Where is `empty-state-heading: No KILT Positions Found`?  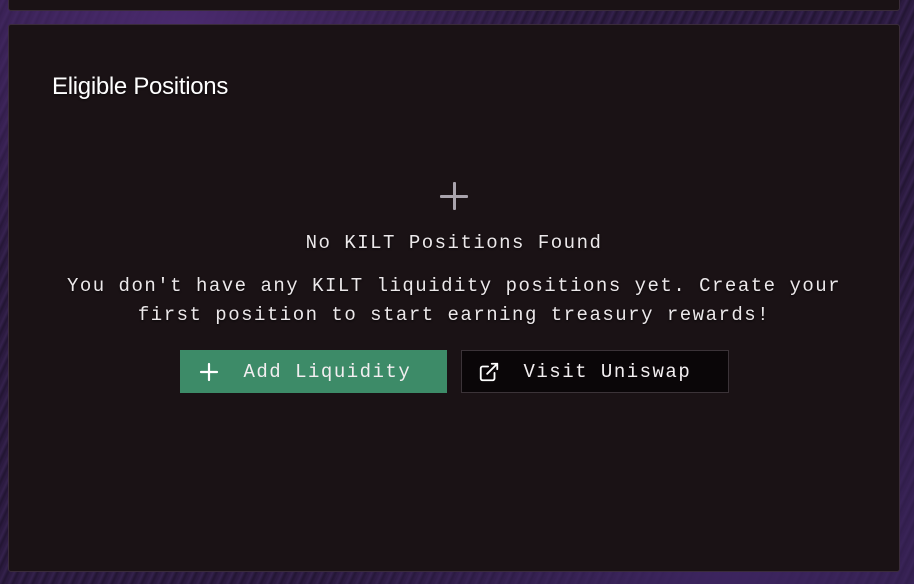 empty-state-heading: No KILT Positions Found is located at coordinates (454, 243).